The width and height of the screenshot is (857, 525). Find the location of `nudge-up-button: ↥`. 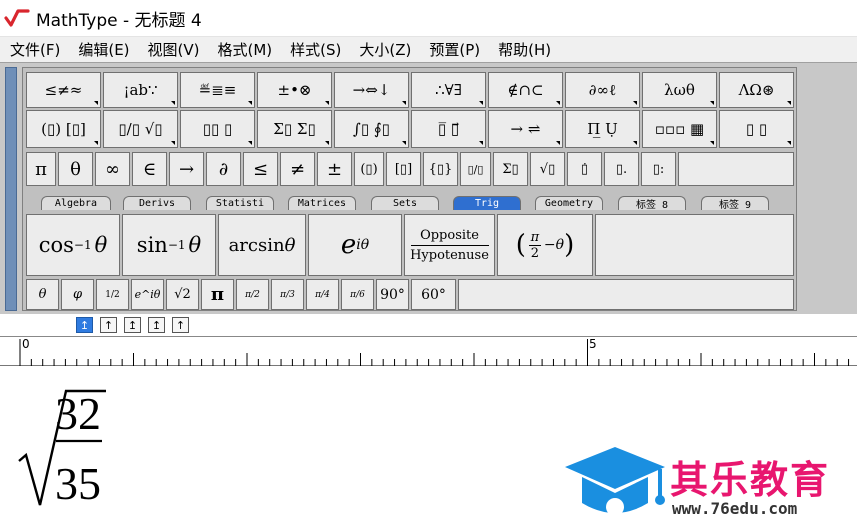

nudge-up-button: ↥ is located at coordinates (84, 325).